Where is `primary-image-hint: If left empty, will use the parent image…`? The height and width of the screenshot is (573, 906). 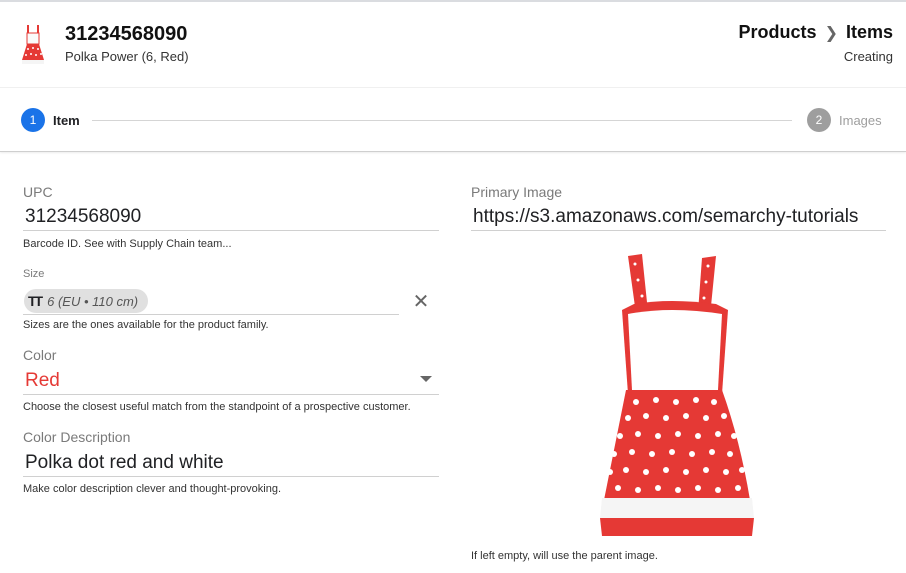
primary-image-hint: If left empty, will use the parent image… is located at coordinates (564, 556).